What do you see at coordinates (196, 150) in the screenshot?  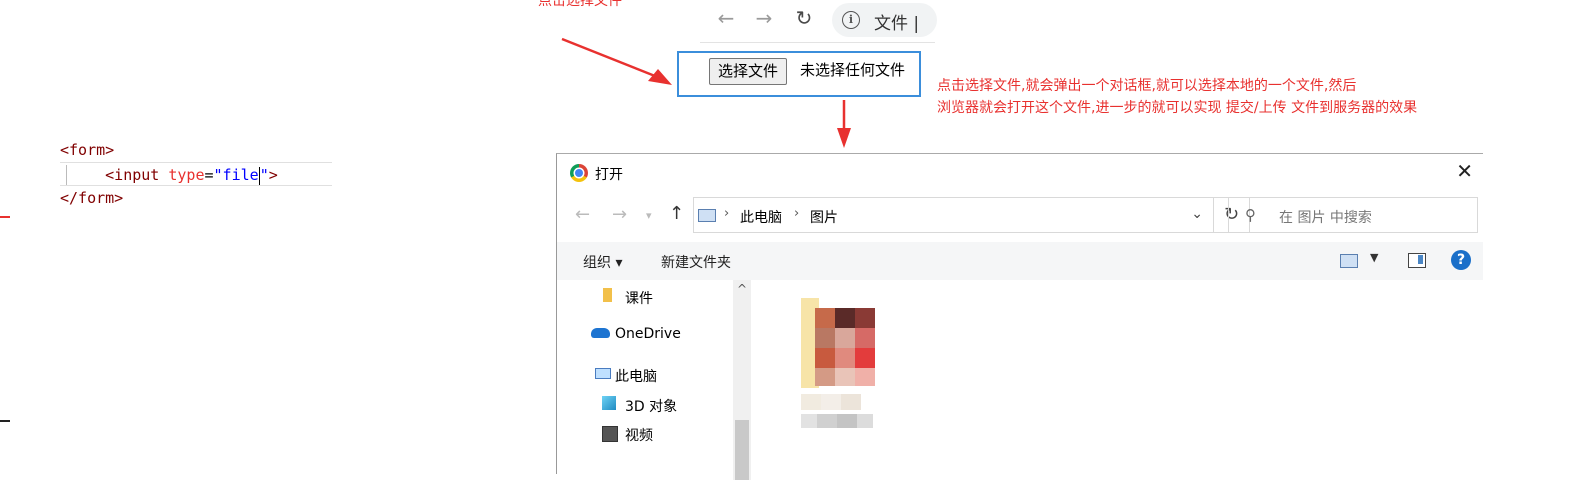 I see `code-line-1: <form>` at bounding box center [196, 150].